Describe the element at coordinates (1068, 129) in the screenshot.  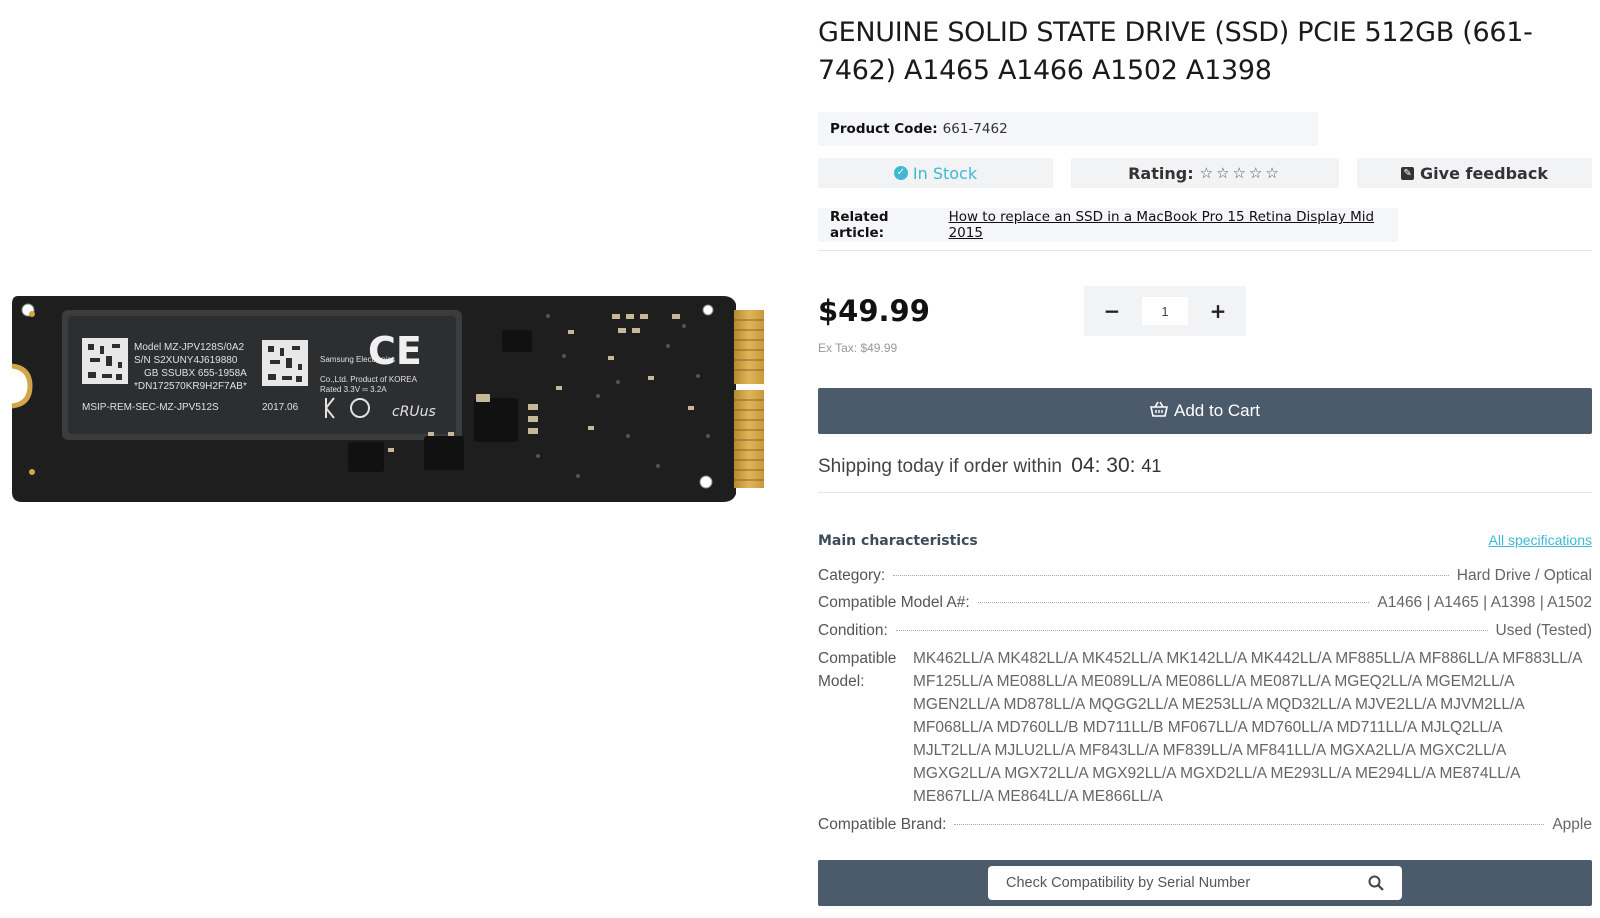
I see `product-code-row: Product Code: 661-7462` at that location.